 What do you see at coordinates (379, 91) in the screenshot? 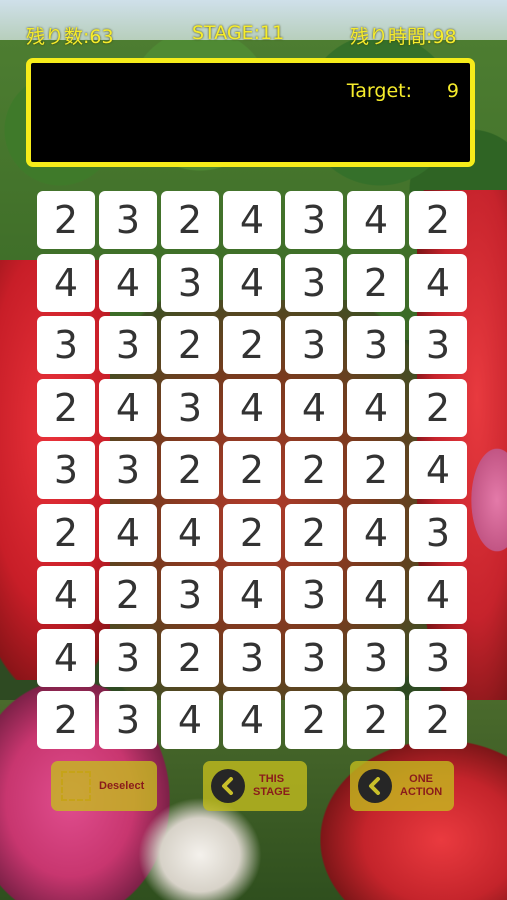
I see `target-label: Target:` at bounding box center [379, 91].